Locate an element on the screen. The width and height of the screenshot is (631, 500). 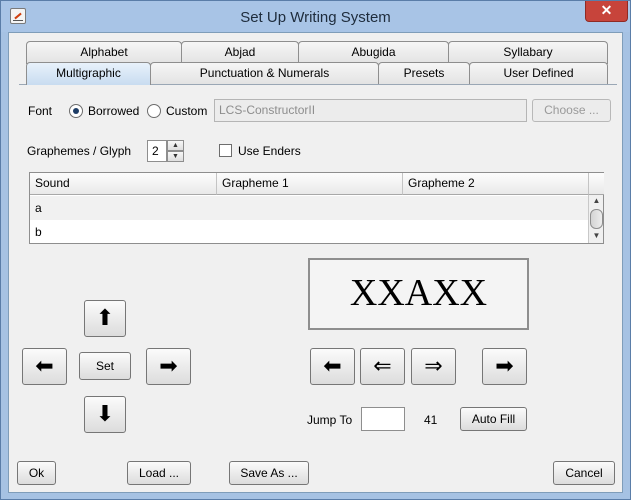
previous-glyph-button: ⇐ is located at coordinates (382, 366).